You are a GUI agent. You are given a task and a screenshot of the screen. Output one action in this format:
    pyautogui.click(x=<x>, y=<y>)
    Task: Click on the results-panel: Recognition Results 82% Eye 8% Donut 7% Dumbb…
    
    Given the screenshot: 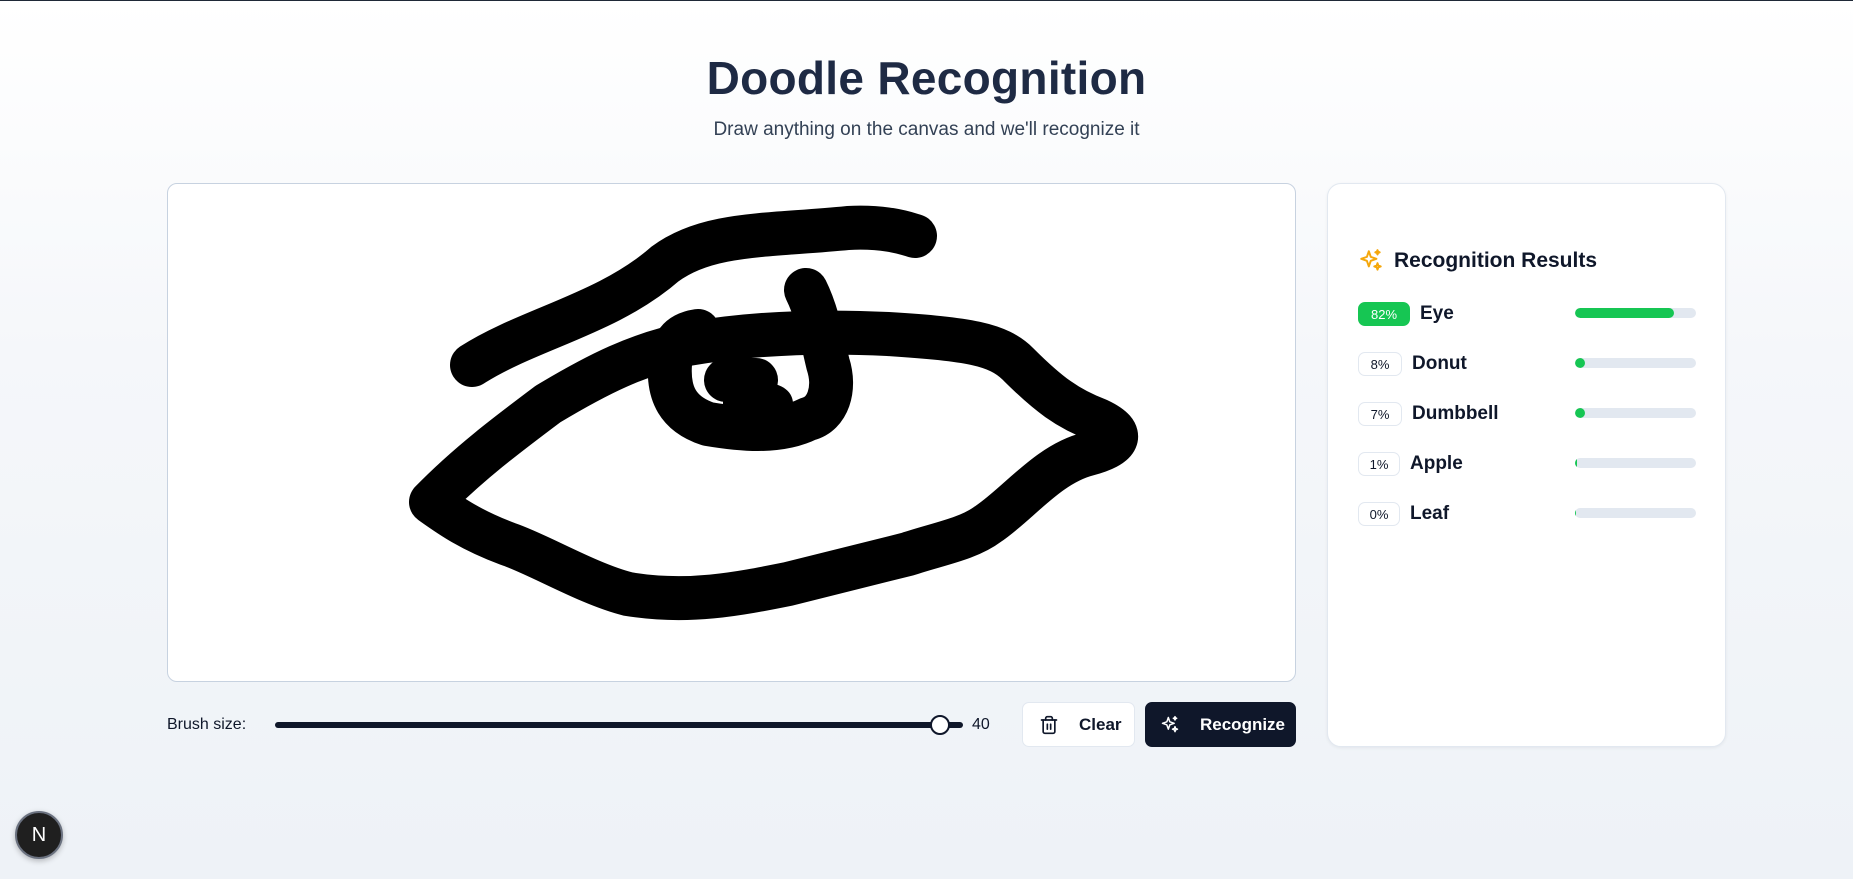 What is the action you would take?
    pyautogui.click(x=1526, y=465)
    